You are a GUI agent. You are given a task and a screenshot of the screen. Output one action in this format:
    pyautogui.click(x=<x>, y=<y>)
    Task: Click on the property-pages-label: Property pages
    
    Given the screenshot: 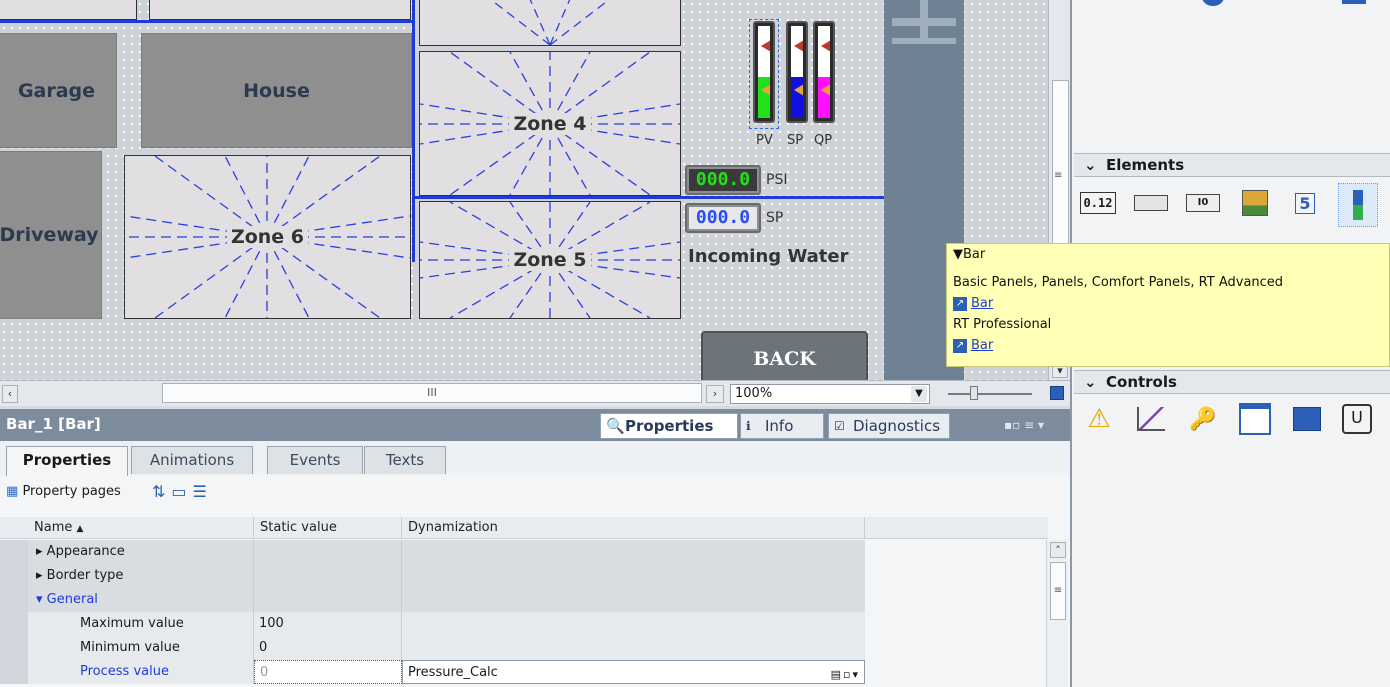 What is the action you would take?
    pyautogui.click(x=71, y=491)
    